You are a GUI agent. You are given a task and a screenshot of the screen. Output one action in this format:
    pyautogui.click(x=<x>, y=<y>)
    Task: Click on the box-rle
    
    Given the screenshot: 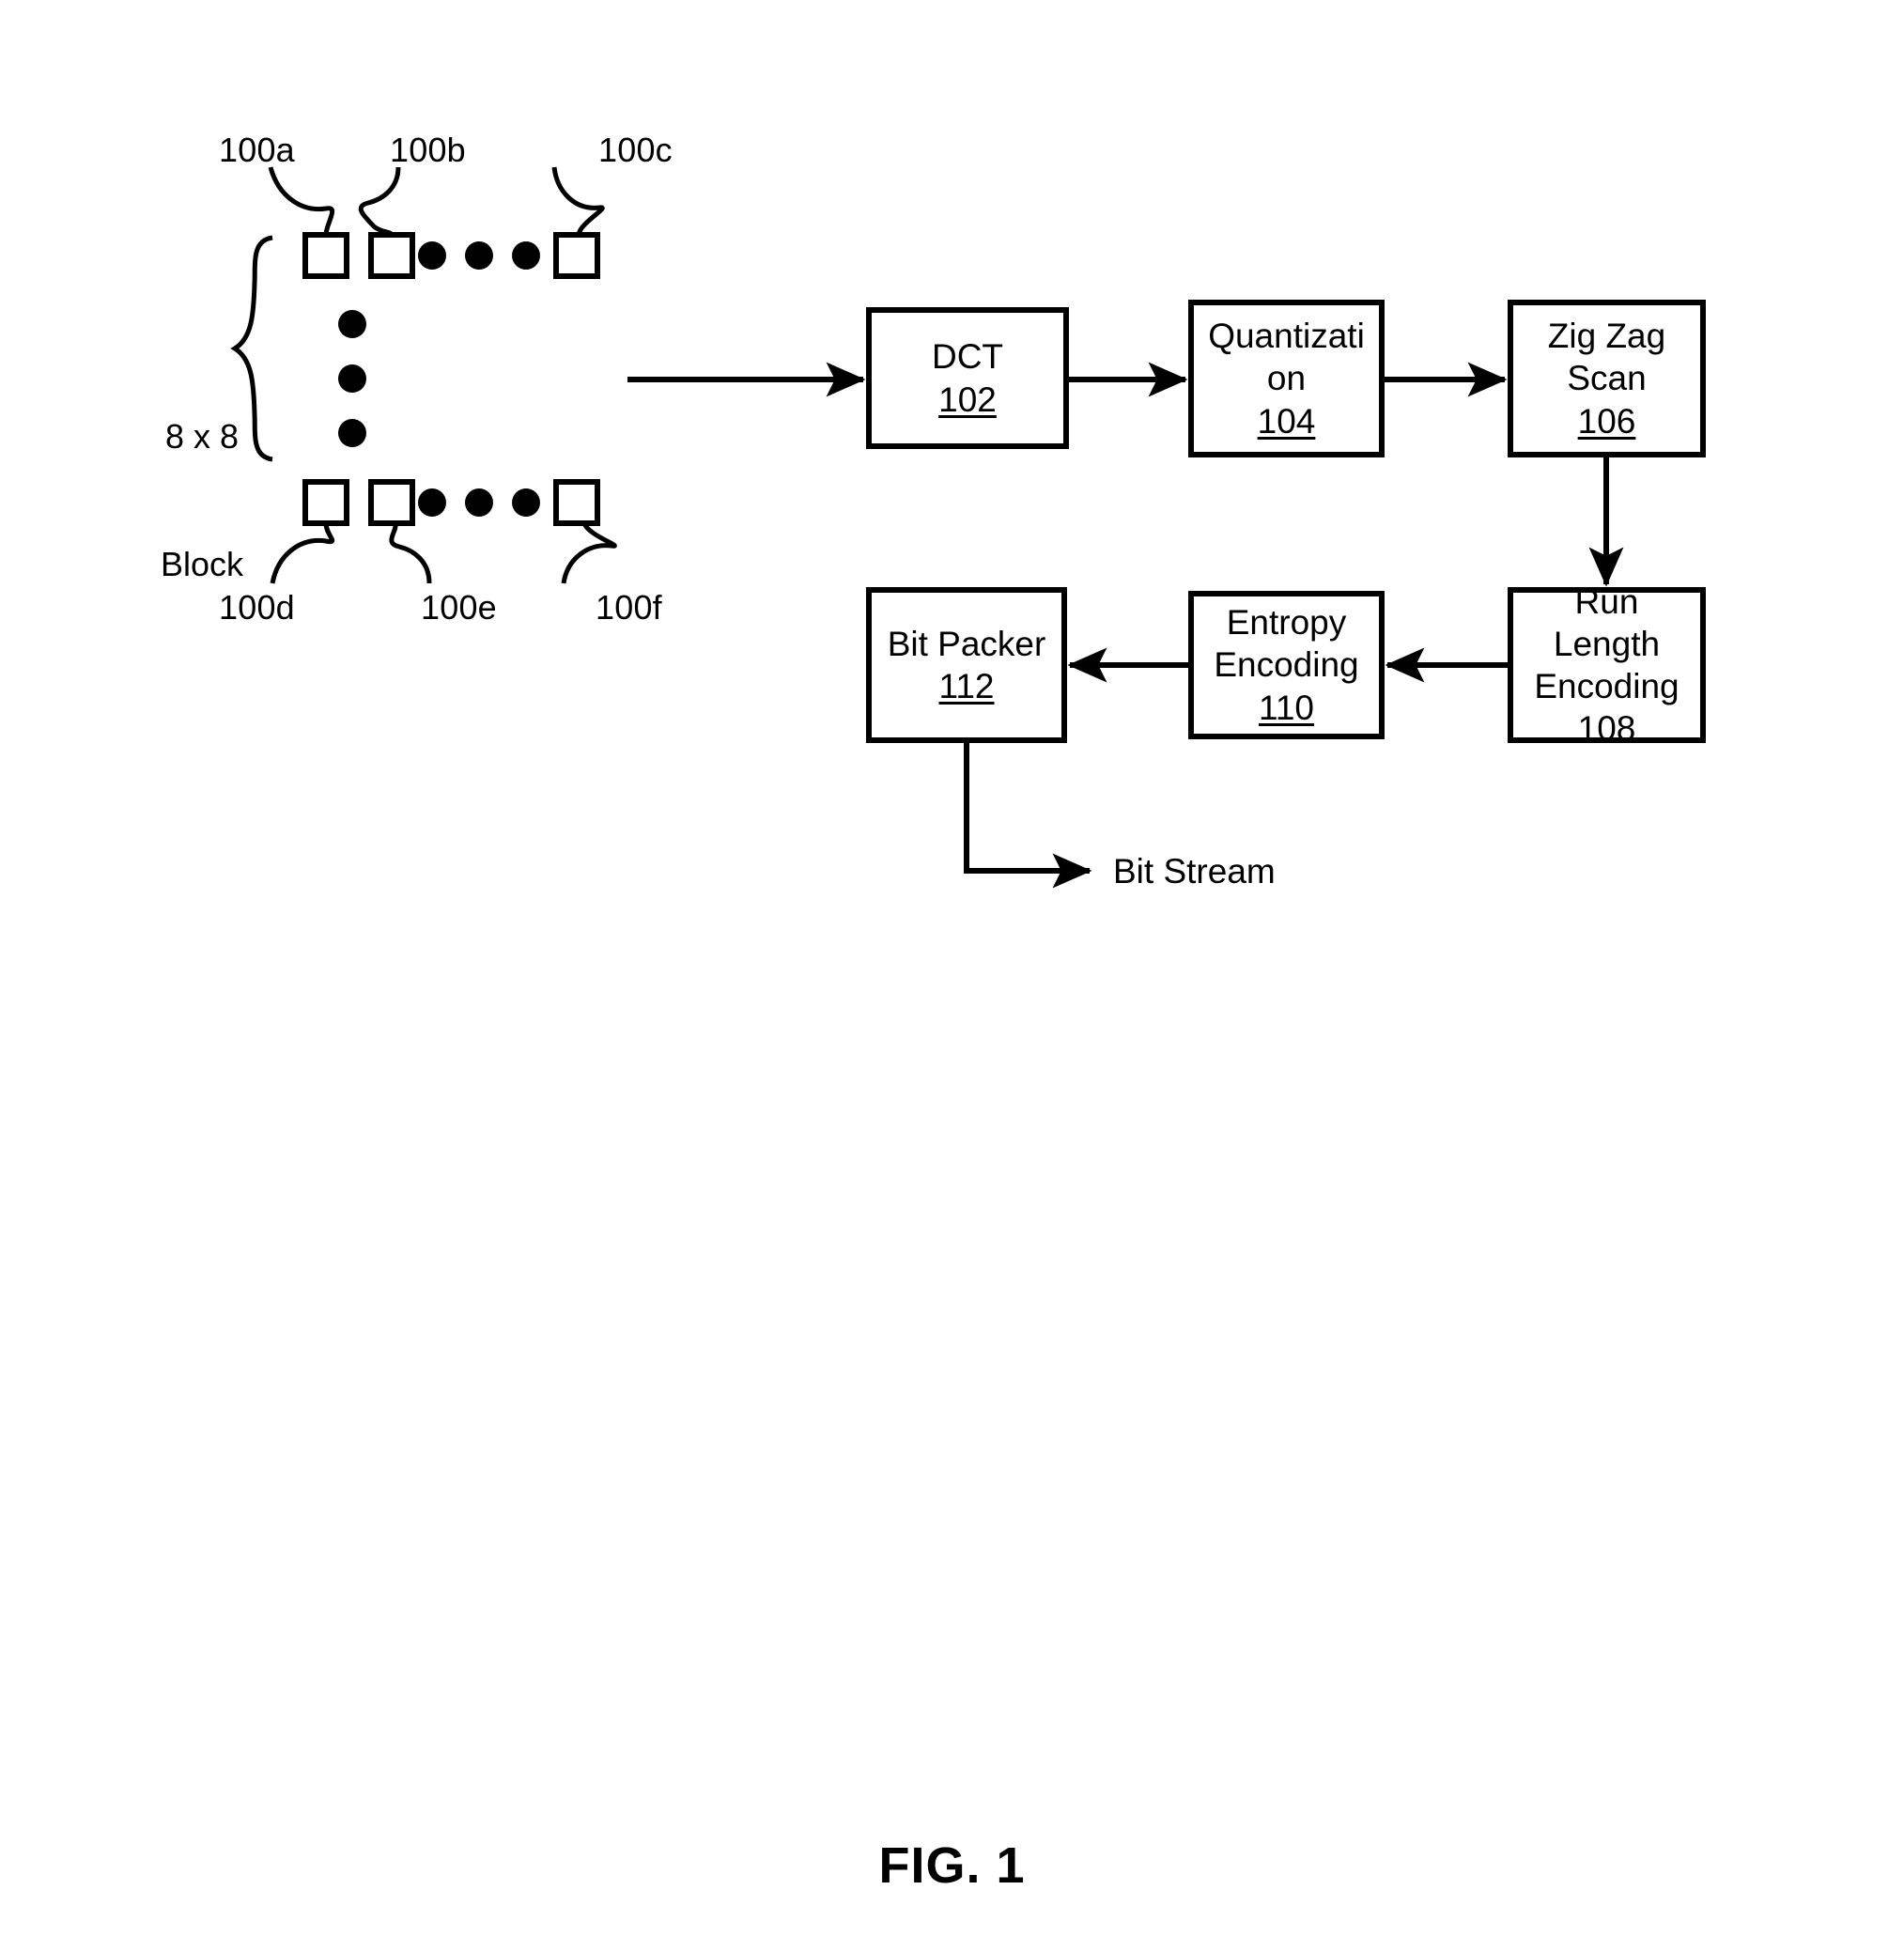 What is the action you would take?
    pyautogui.click(x=1607, y=665)
    